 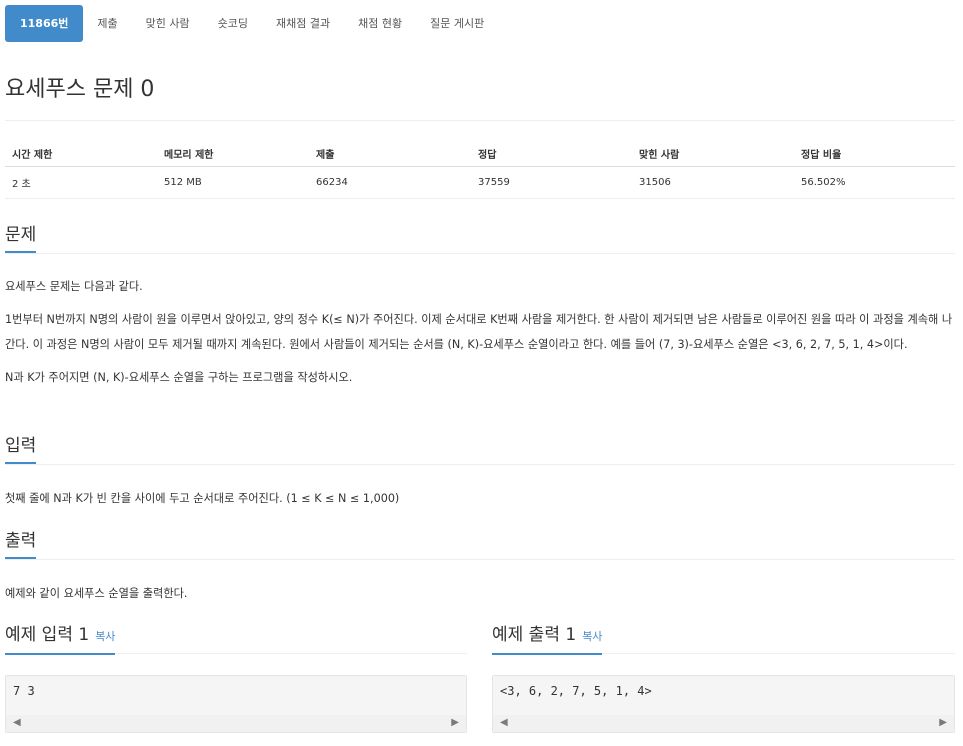 I want to click on table-header-cell: 시간 제한, so click(x=81, y=153).